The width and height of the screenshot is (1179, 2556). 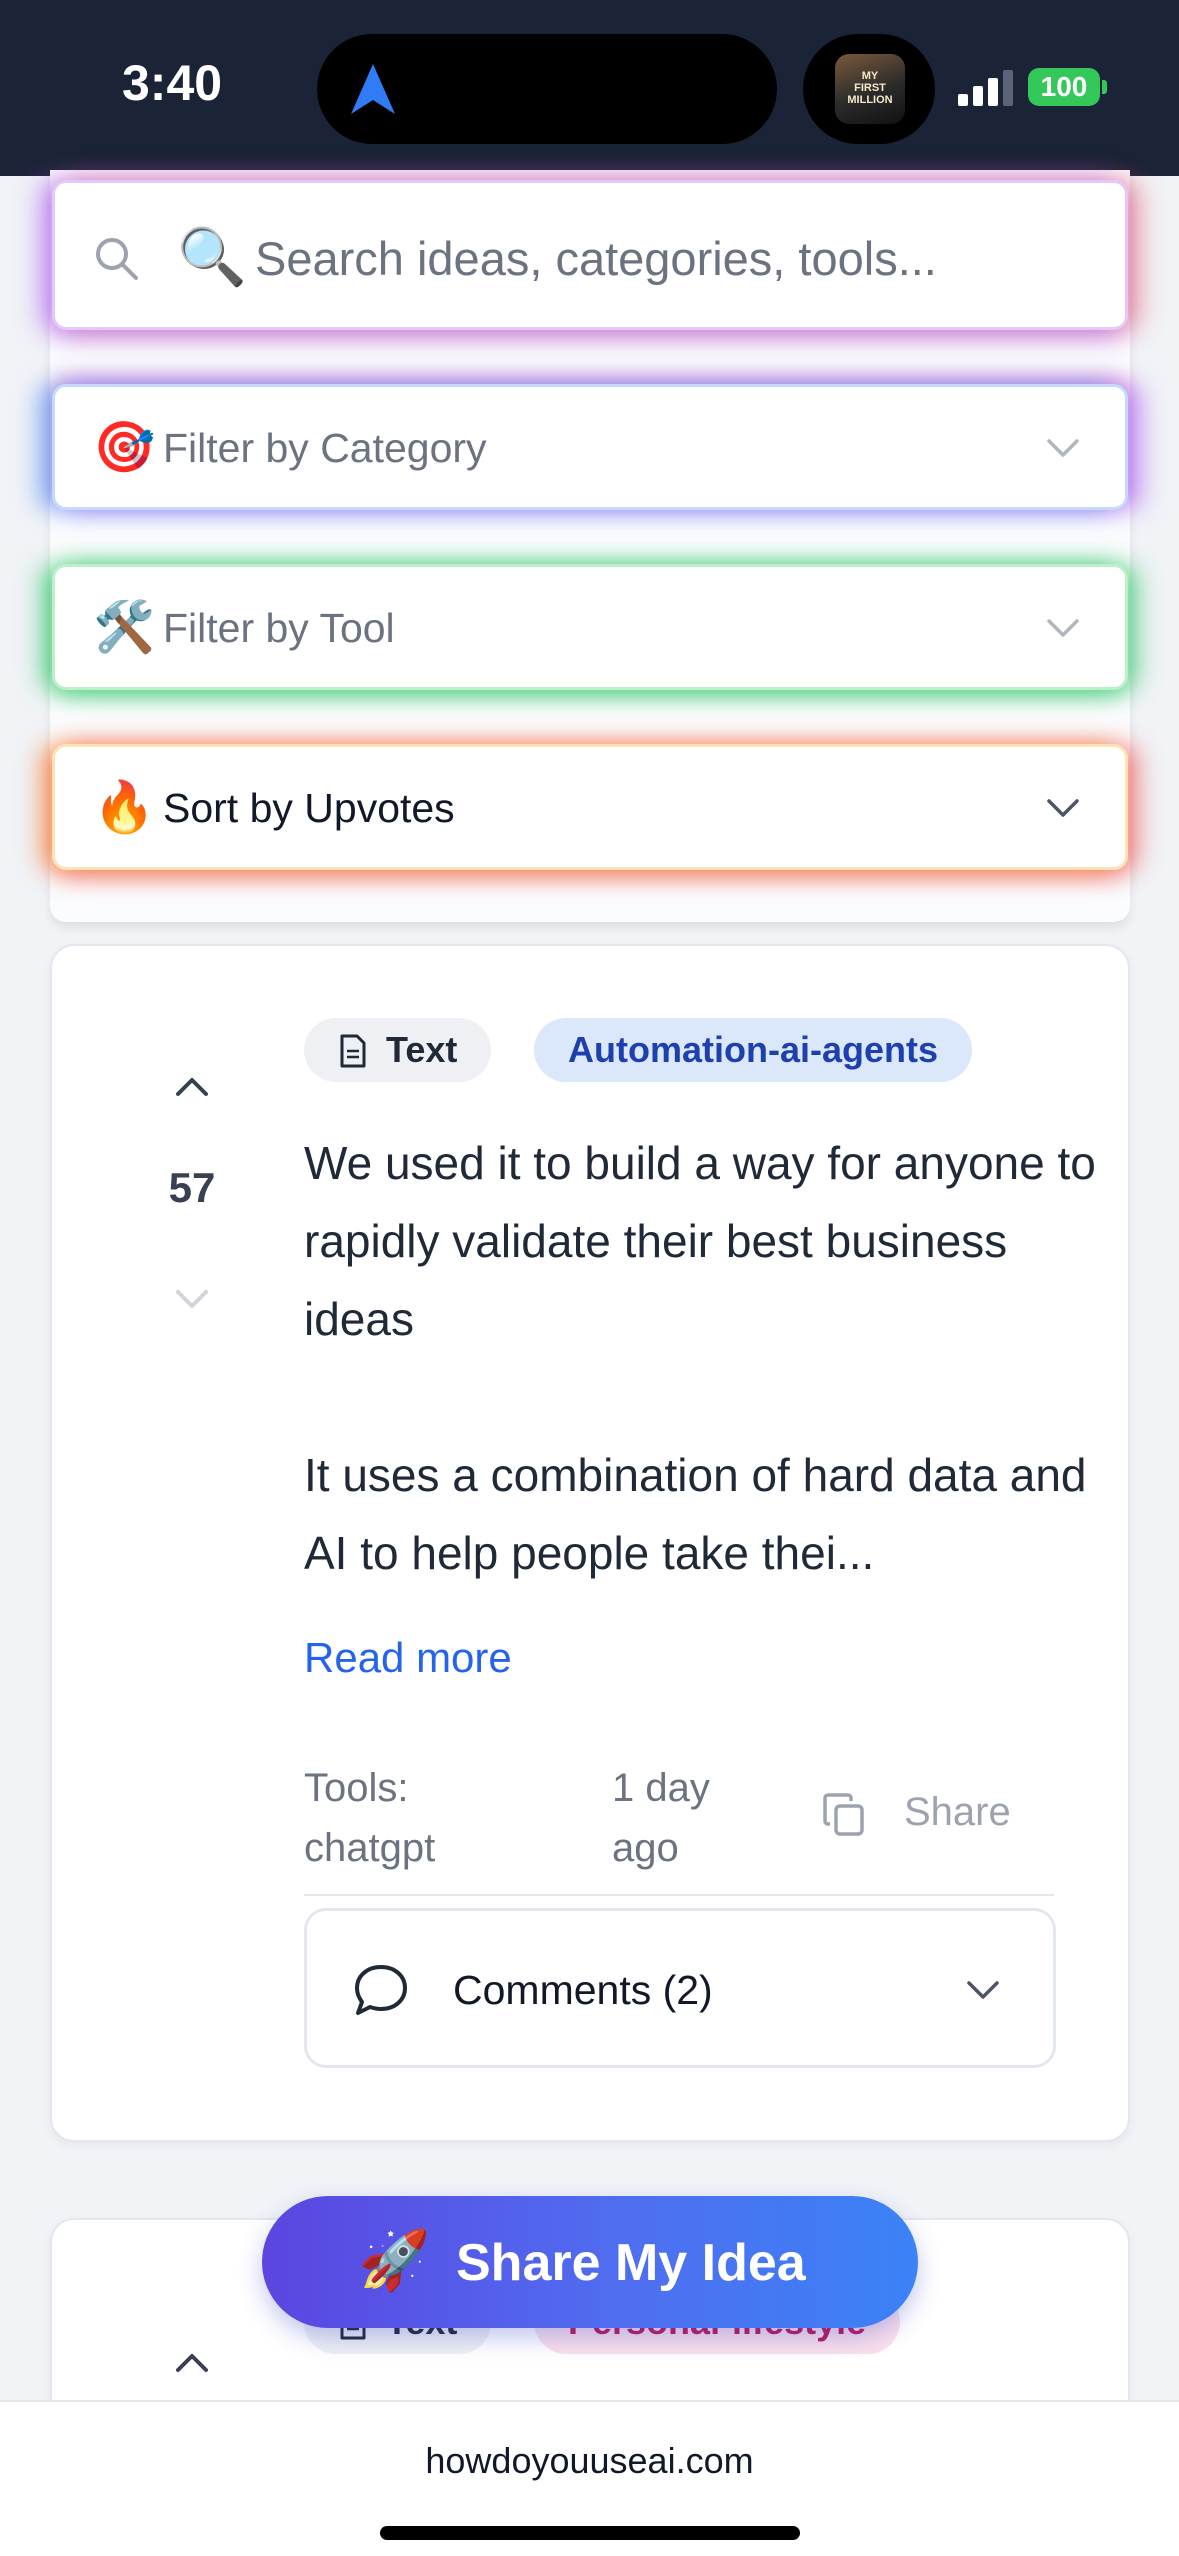 I want to click on cellular-signal-icon, so click(x=985, y=88).